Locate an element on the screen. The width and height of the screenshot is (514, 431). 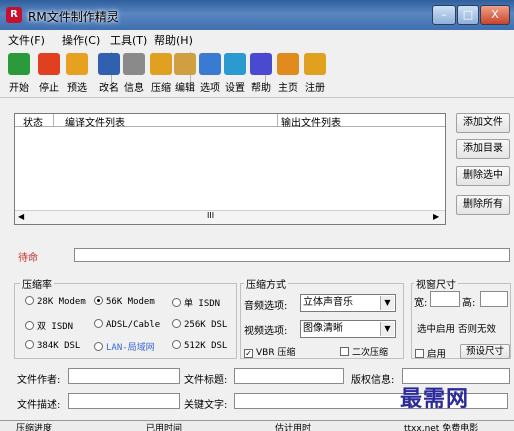
compress-toolbar-button: 压缩 is located at coordinates (161, 72).